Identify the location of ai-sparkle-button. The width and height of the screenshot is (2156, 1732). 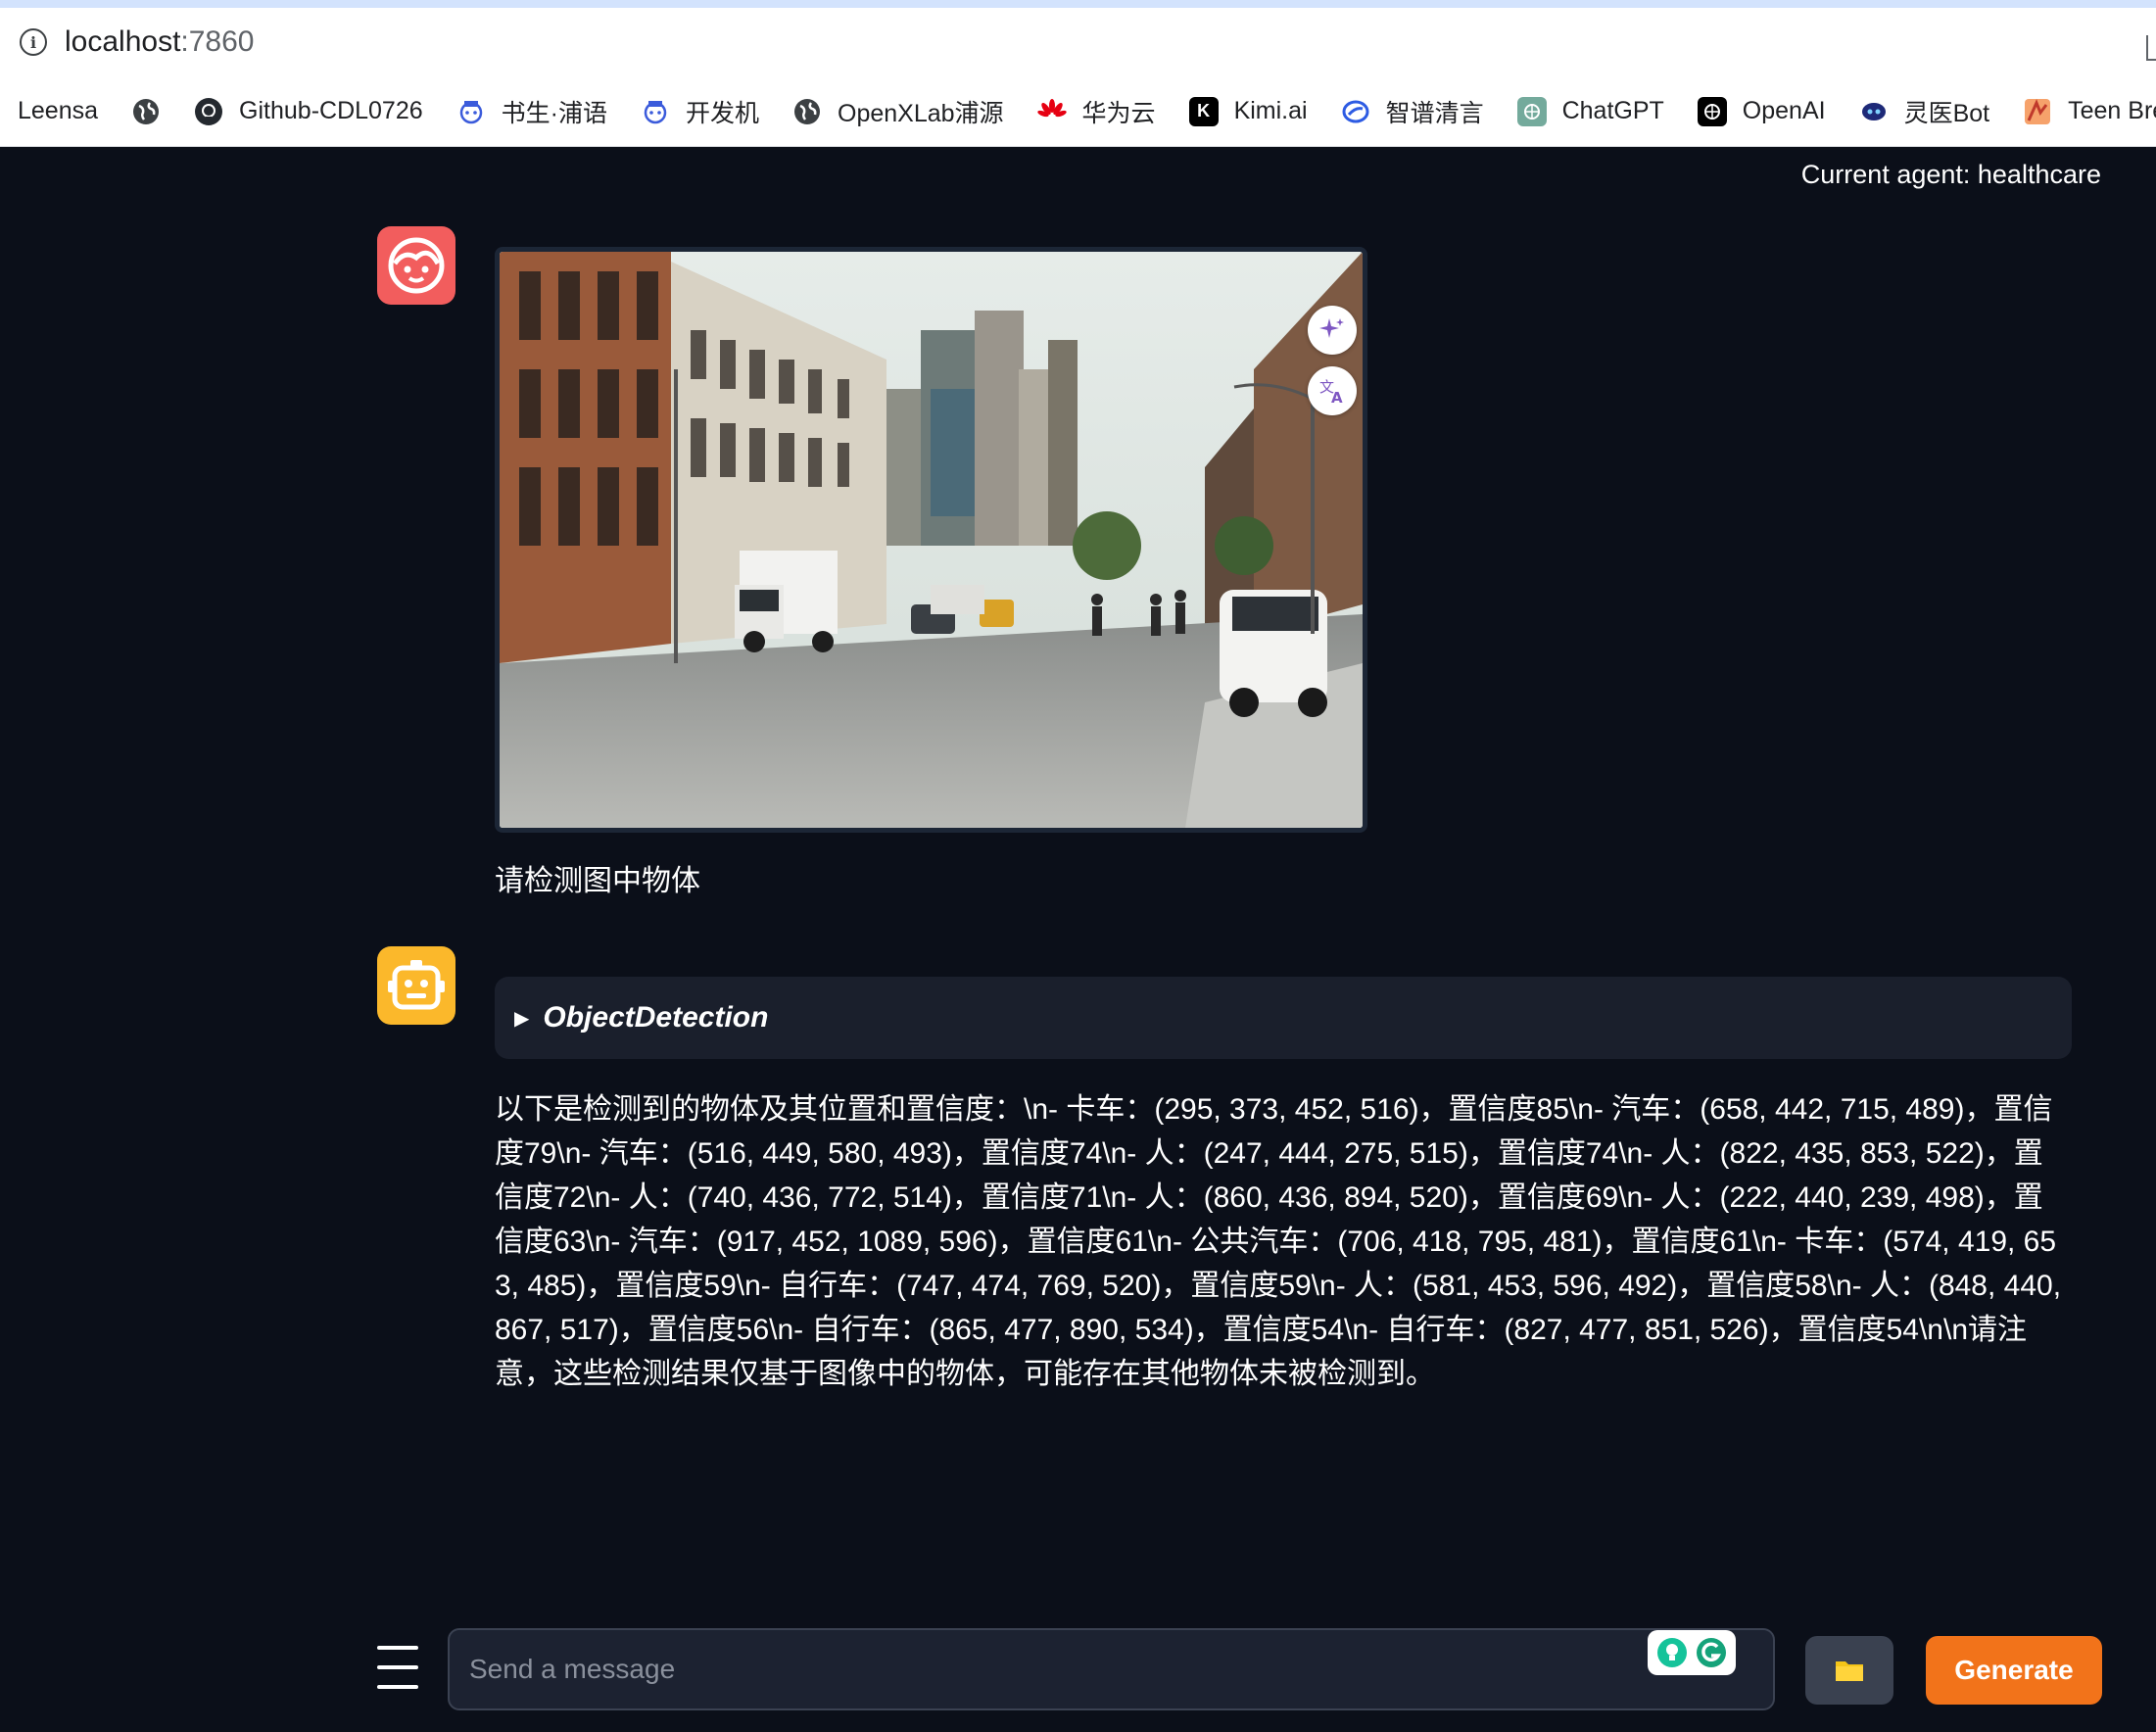
(1332, 330).